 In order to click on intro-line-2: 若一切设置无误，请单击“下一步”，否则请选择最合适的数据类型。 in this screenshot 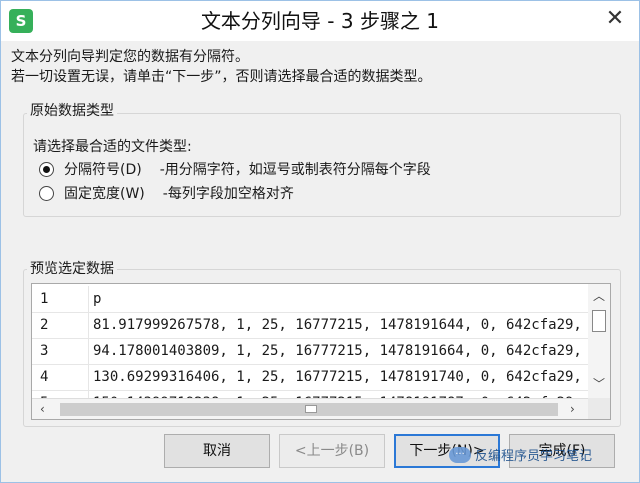, I will do `click(221, 77)`.